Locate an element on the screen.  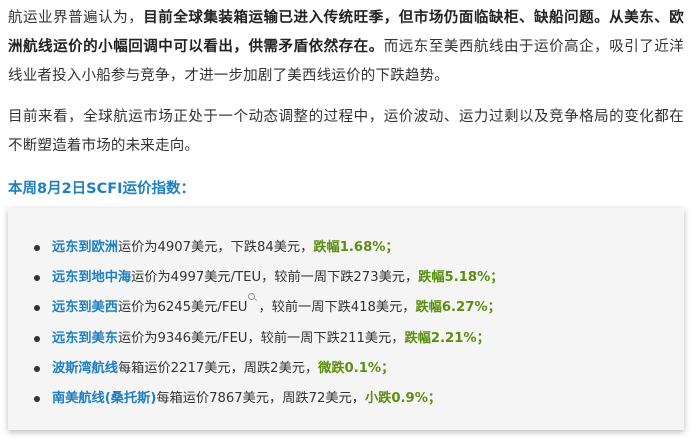
rate-change: 小跌0.9%； is located at coordinates (403, 398).